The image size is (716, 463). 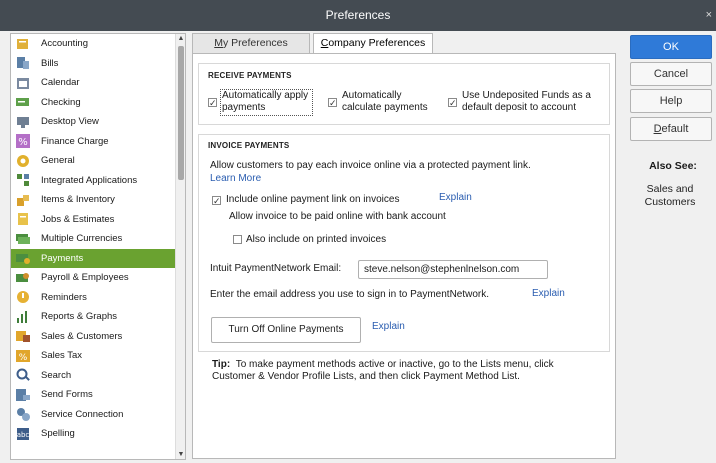 What do you see at coordinates (23, 83) in the screenshot?
I see `calendar-icon` at bounding box center [23, 83].